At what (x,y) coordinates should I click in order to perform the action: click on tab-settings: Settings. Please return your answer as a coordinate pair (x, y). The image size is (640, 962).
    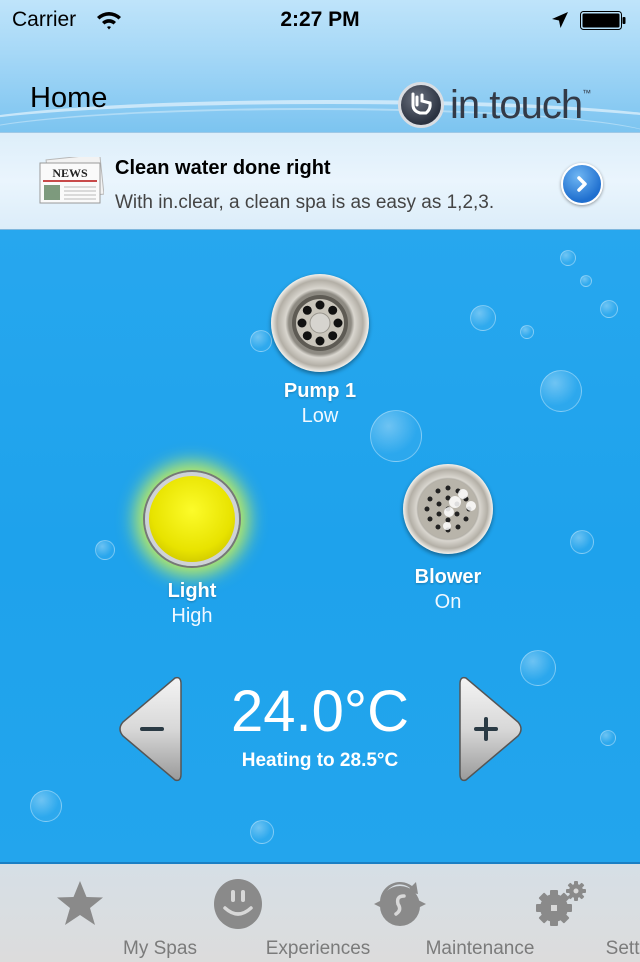
    Looking at the image, I should click on (560, 913).